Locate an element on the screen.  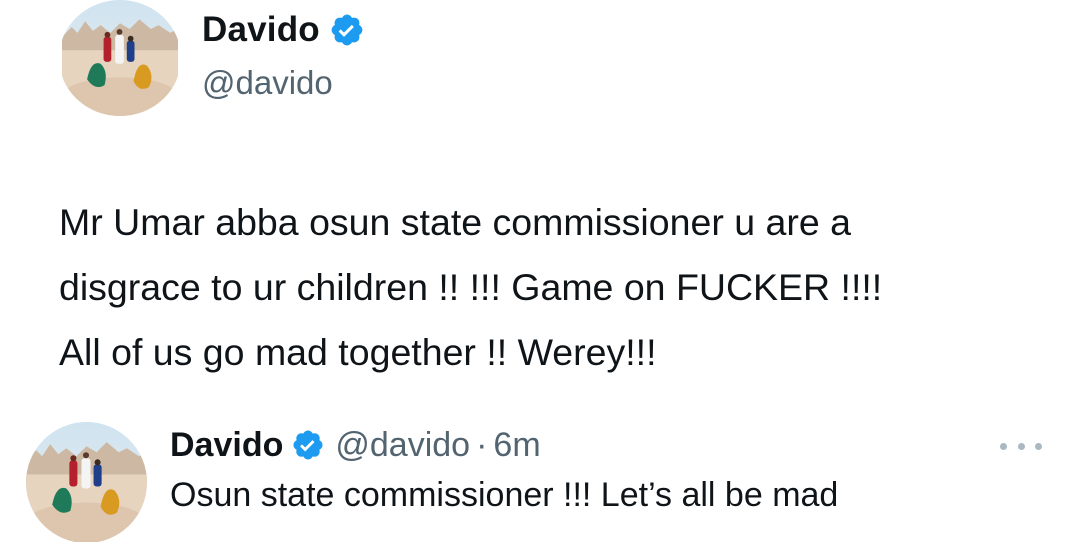
author-display-name: Davido is located at coordinates (261, 30).